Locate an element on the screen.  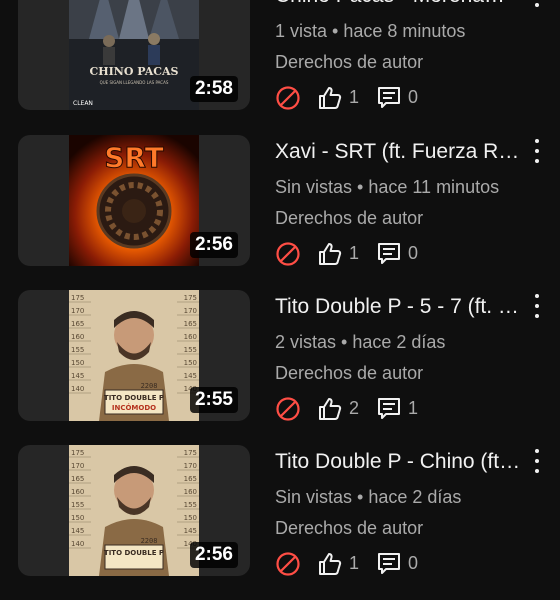
view-count: 2 vistas is located at coordinates (306, 342).